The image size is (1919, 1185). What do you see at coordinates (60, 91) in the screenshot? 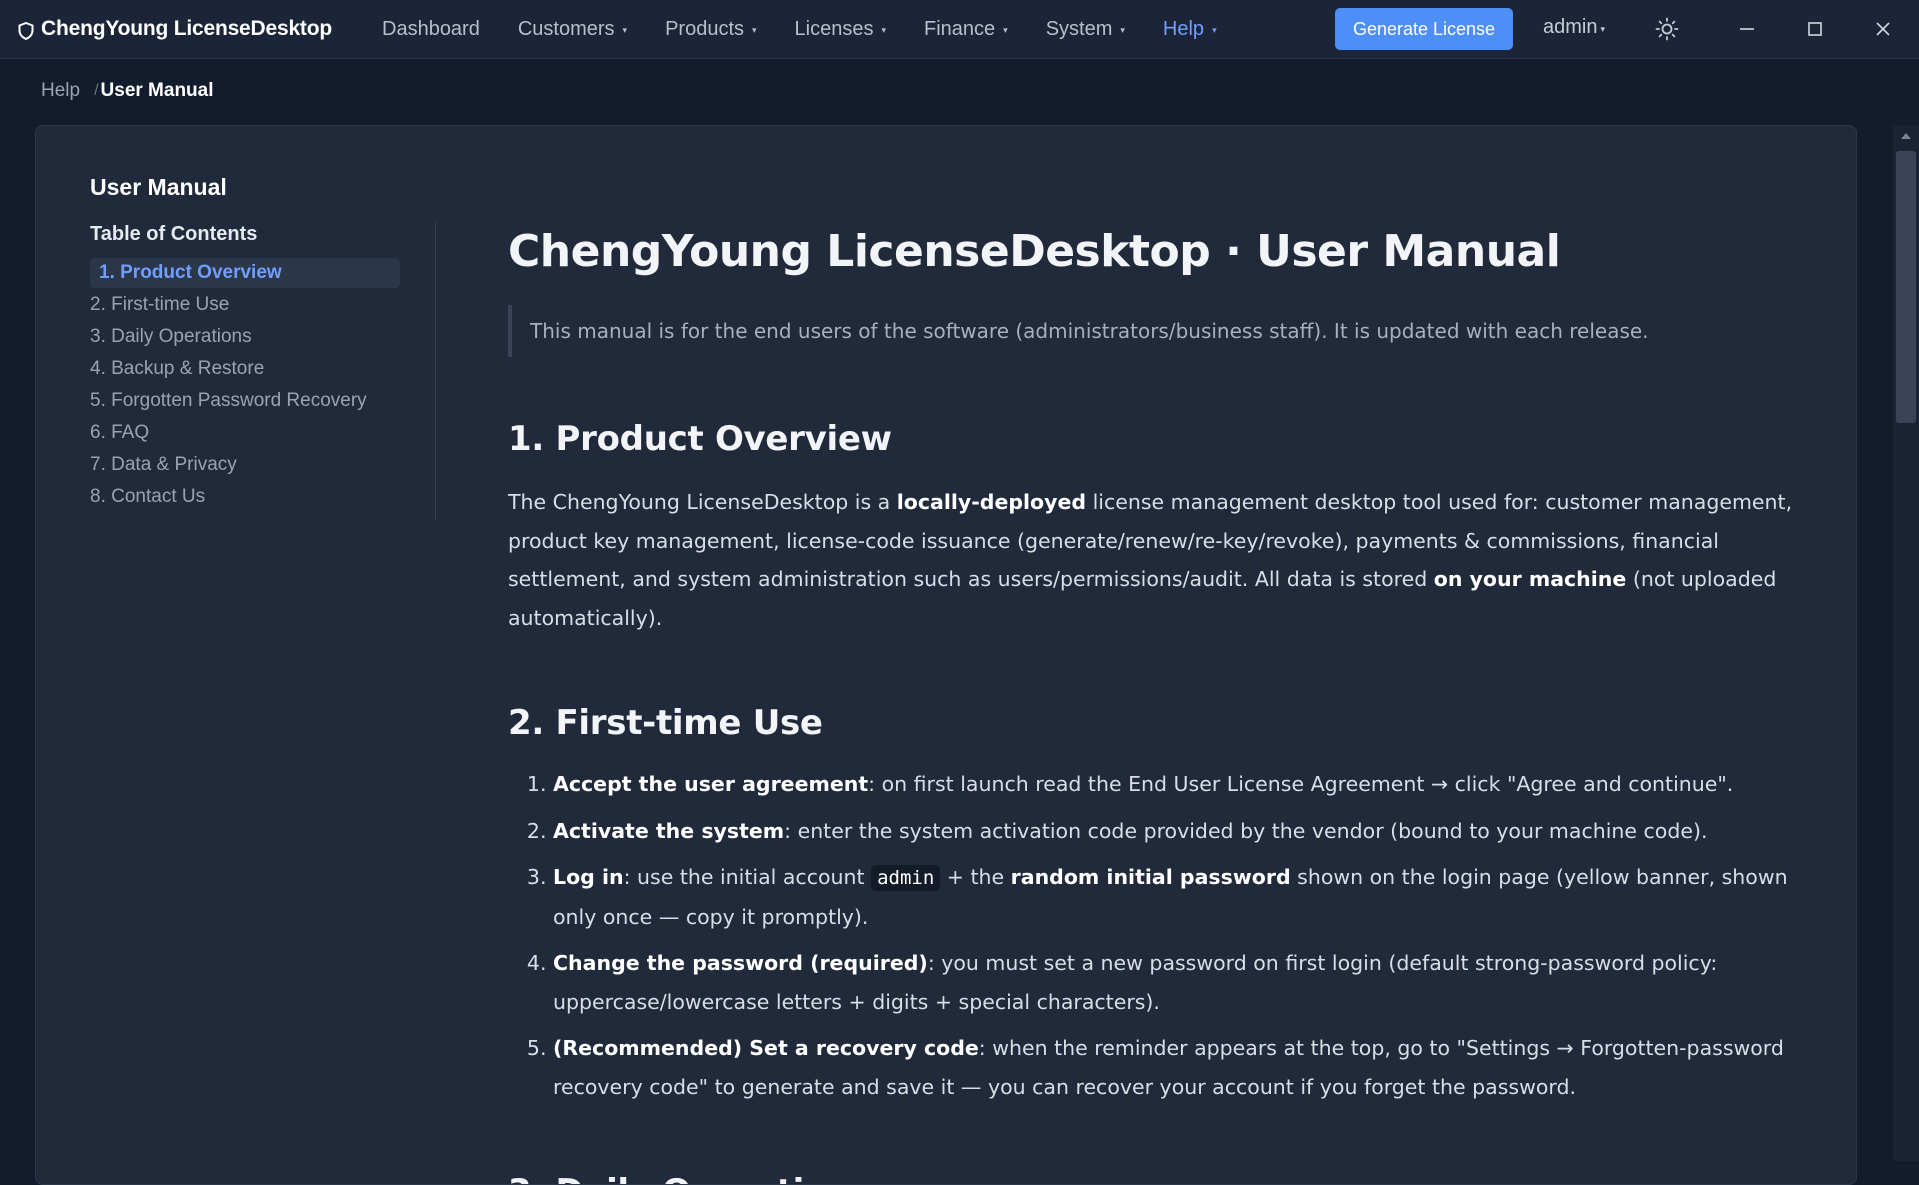
I see `breadcrumb-help-link: Help` at bounding box center [60, 91].